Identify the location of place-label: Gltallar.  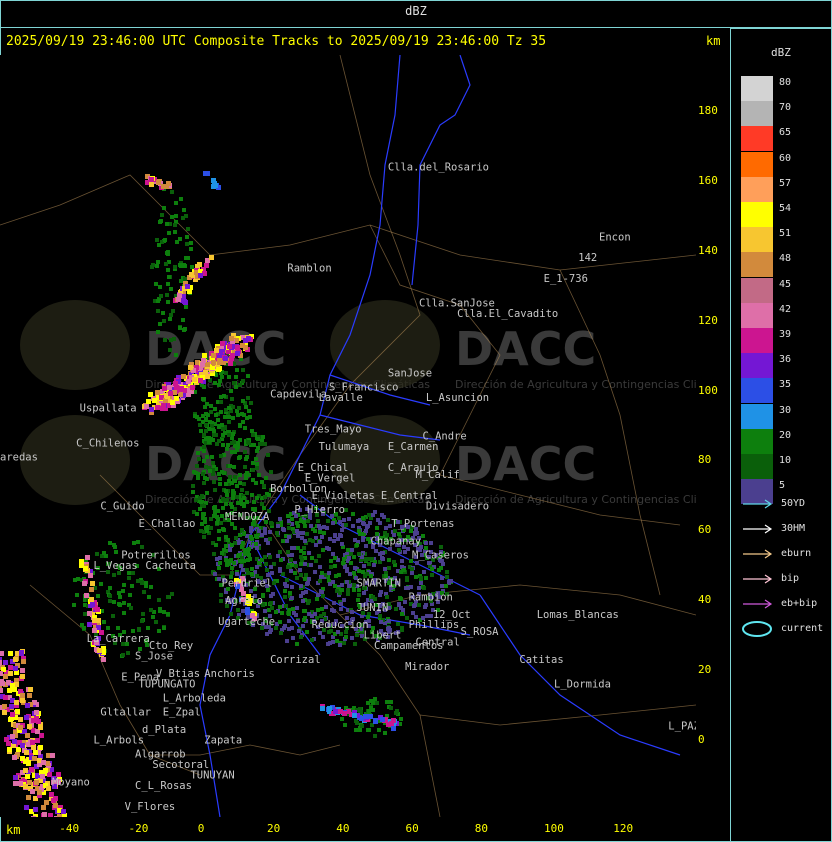
(125, 713).